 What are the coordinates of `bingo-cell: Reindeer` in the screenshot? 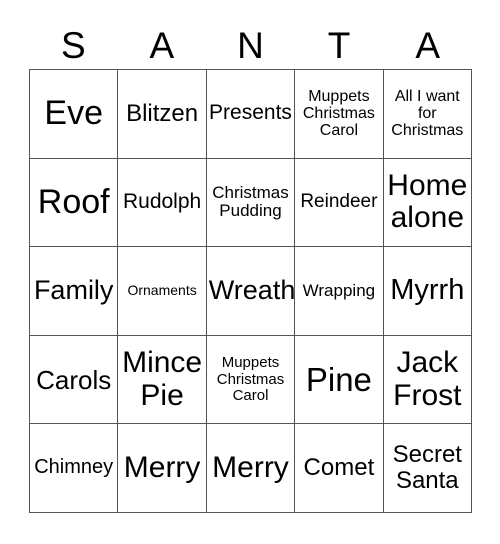 It's located at (339, 203).